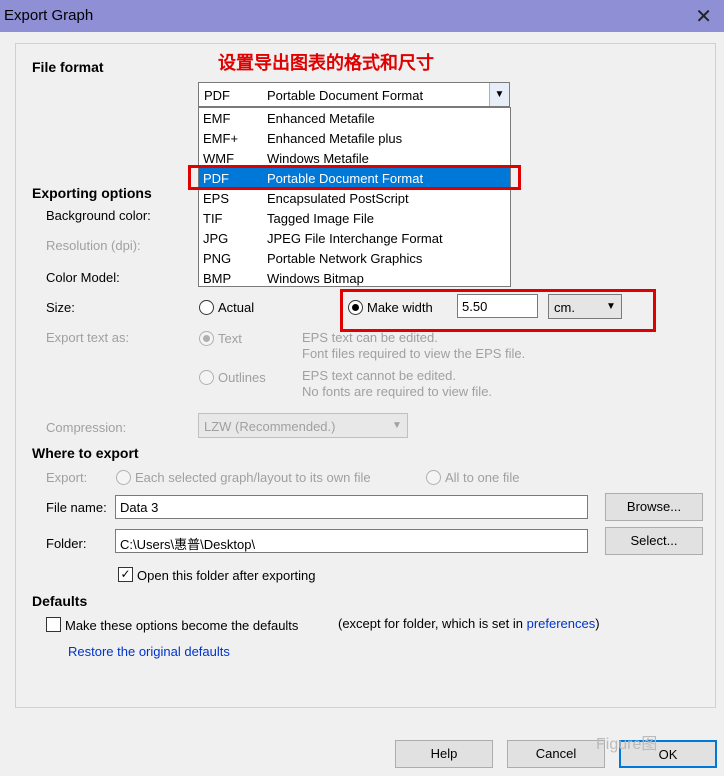 This screenshot has height=776, width=724. Describe the element at coordinates (217, 278) in the screenshot. I see `format-code: BMP` at that location.